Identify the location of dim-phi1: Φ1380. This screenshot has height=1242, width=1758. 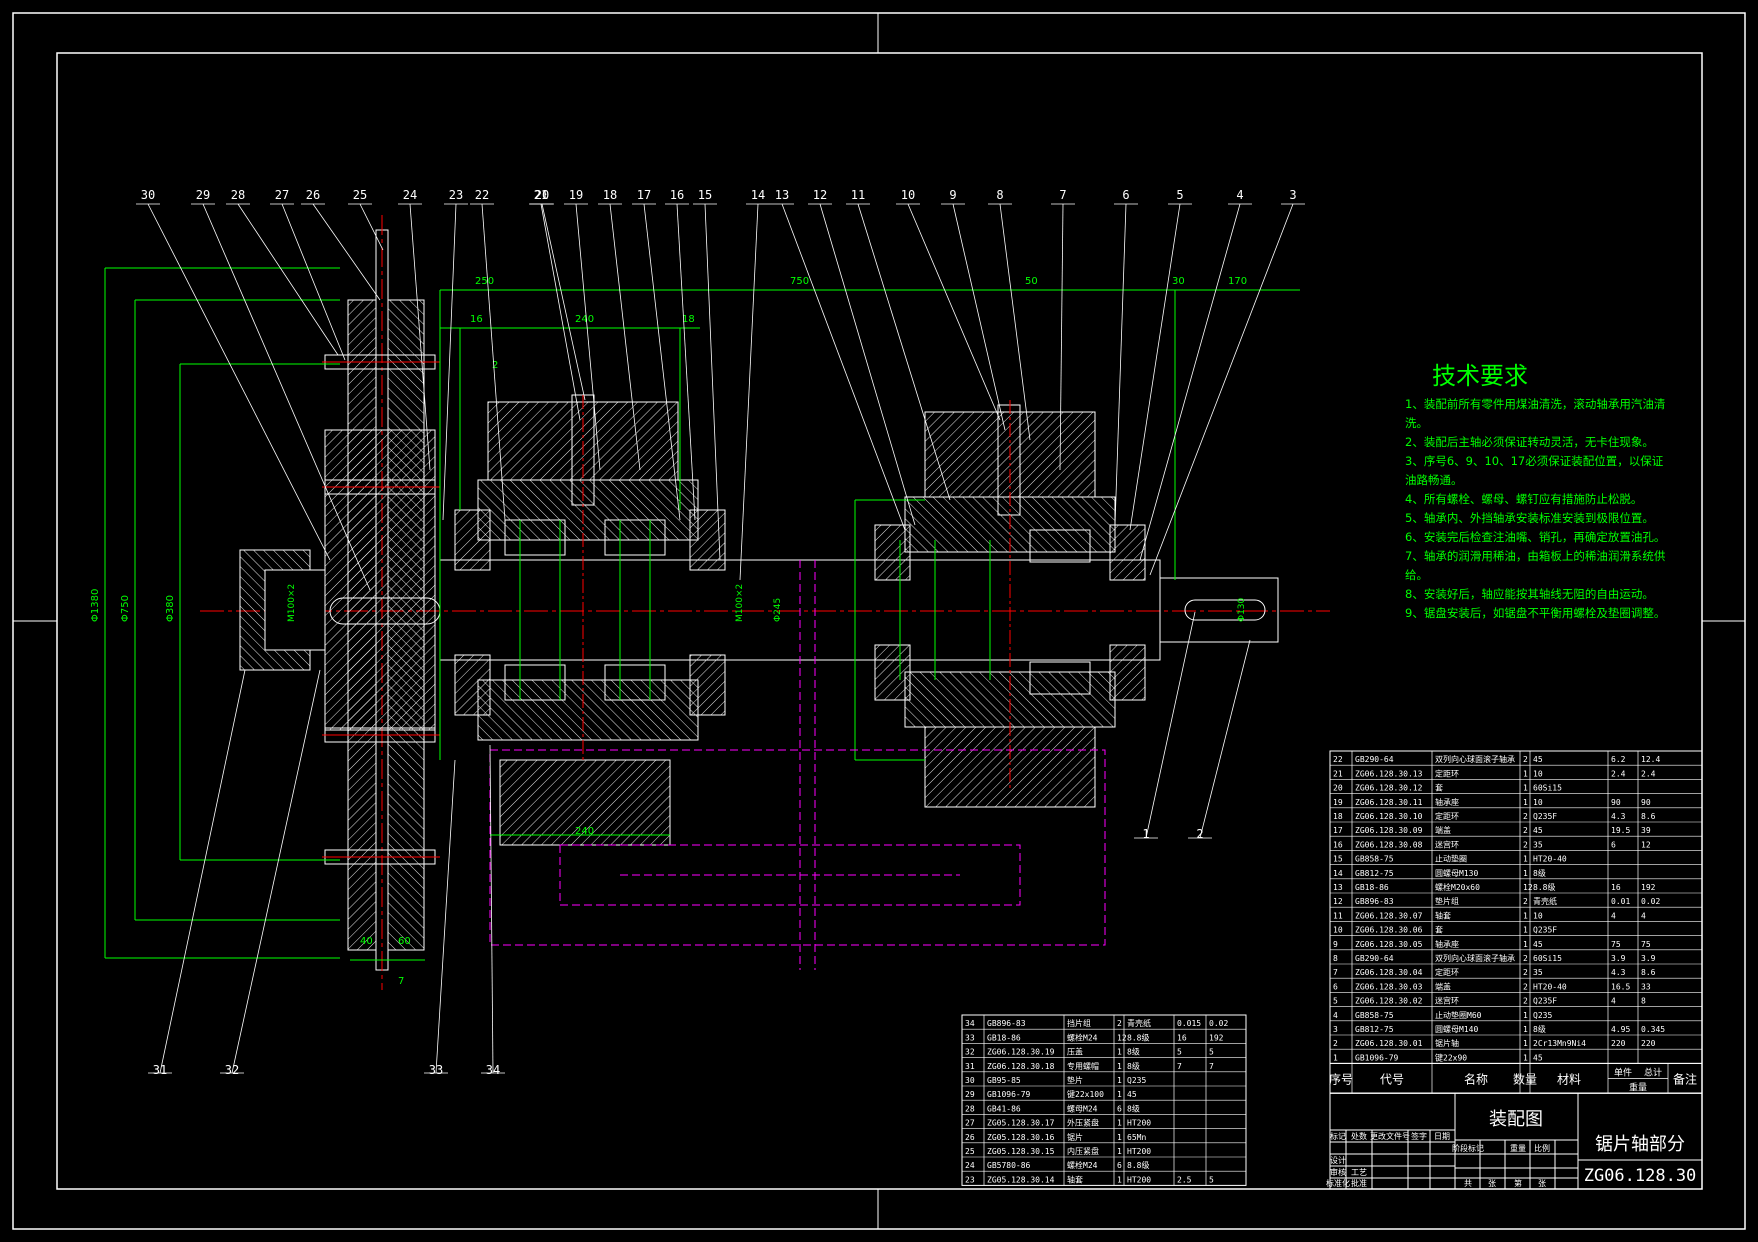
(95, 605).